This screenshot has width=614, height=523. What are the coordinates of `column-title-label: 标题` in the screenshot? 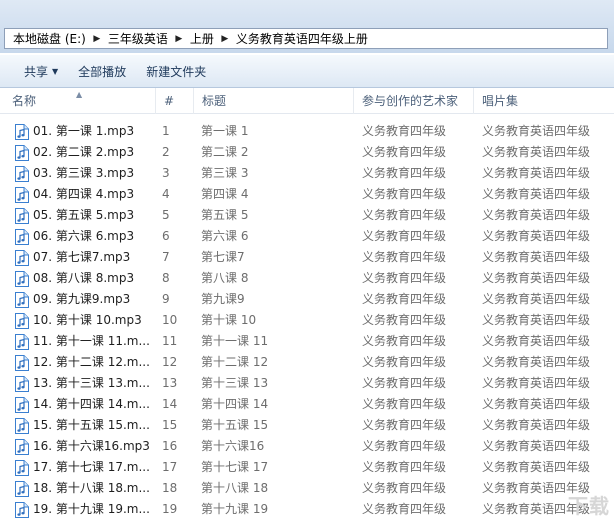 It's located at (214, 101).